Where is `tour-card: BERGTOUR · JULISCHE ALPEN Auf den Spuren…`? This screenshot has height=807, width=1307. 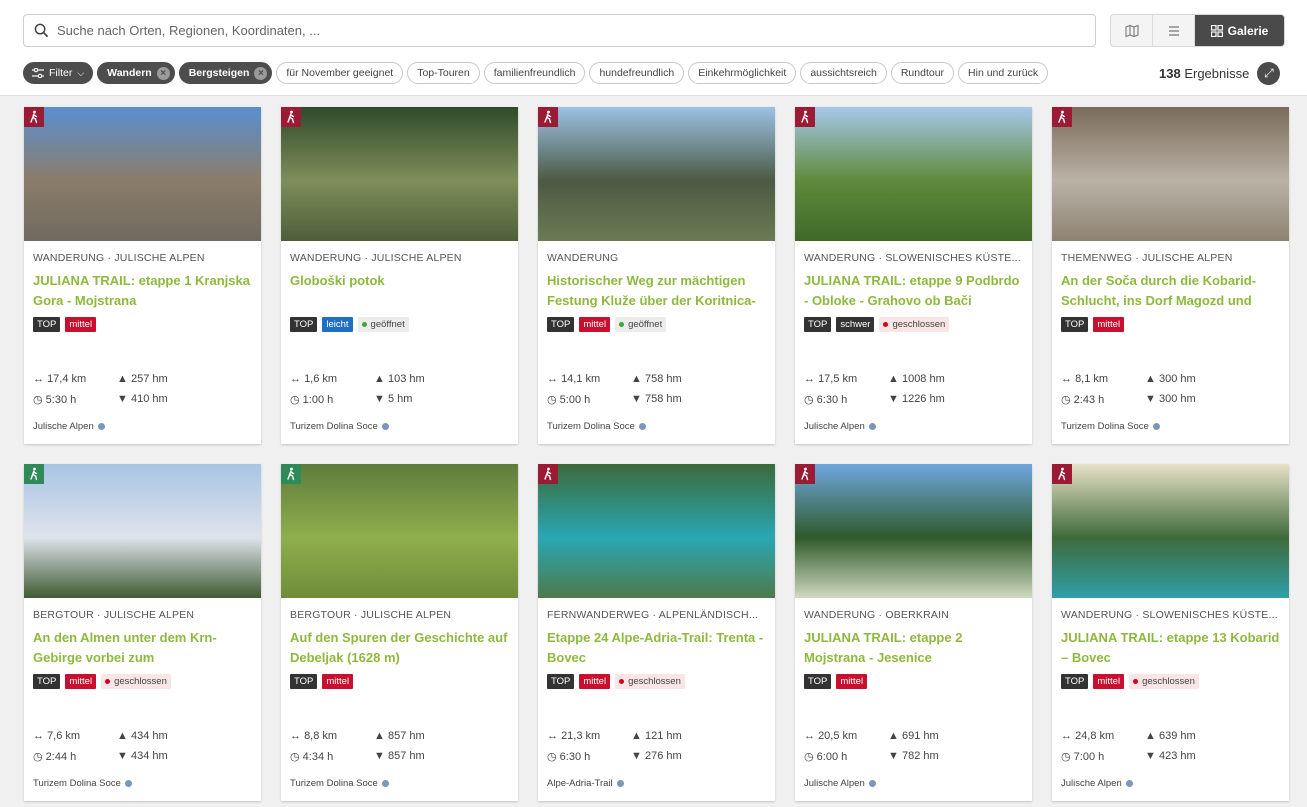
tour-card: BERGTOUR · JULISCHE ALPEN Auf den Spuren… is located at coordinates (399, 632).